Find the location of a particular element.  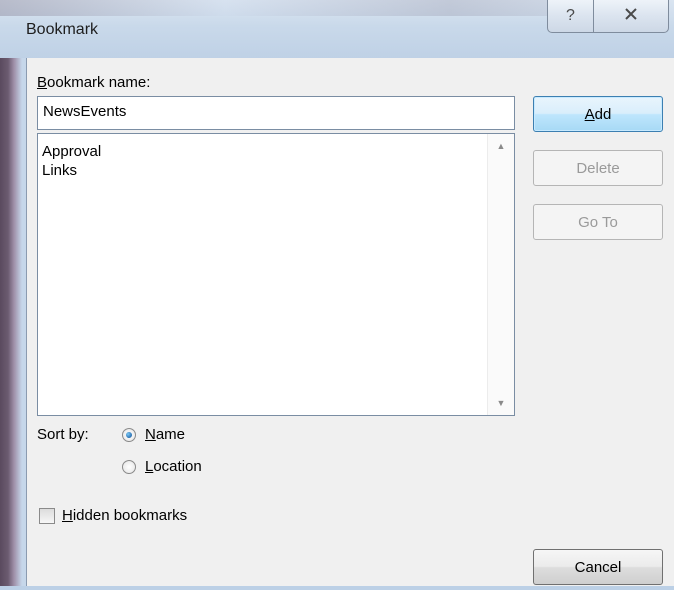

close-button is located at coordinates (631, 16).